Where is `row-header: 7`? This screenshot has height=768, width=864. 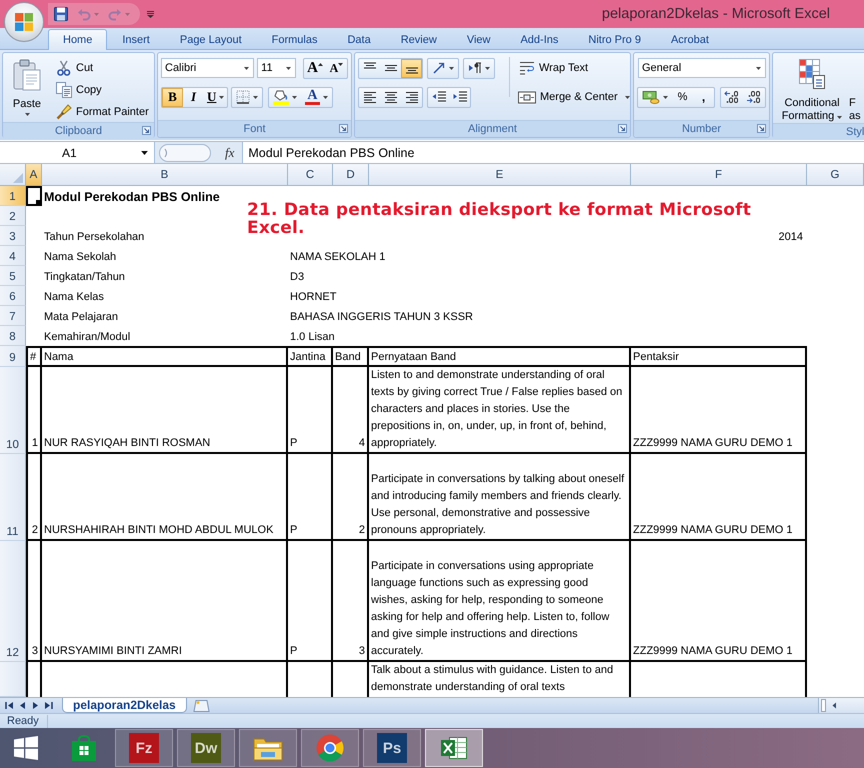 row-header: 7 is located at coordinates (13, 316).